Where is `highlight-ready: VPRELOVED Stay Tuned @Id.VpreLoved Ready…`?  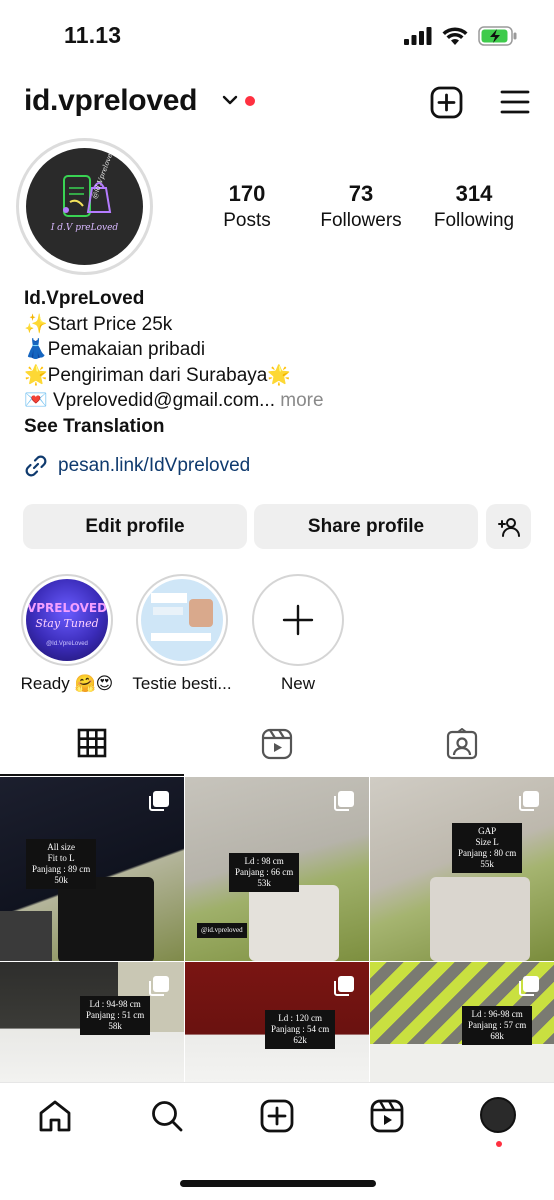
highlight-ready: VPRELOVED Stay Tuned @Id.VpreLoved Ready… is located at coordinates (67, 634).